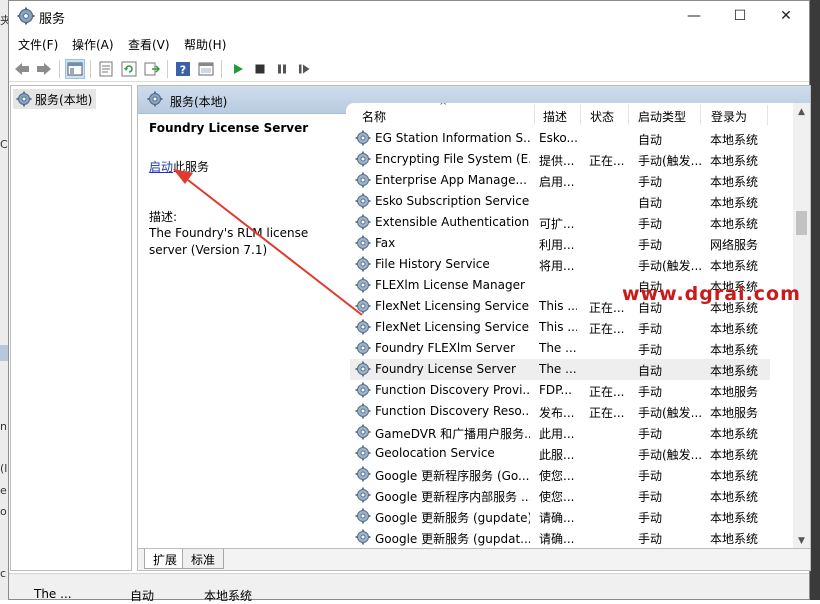 This screenshot has width=820, height=604. I want to click on scroll-up-icon: ▲, so click(801, 111).